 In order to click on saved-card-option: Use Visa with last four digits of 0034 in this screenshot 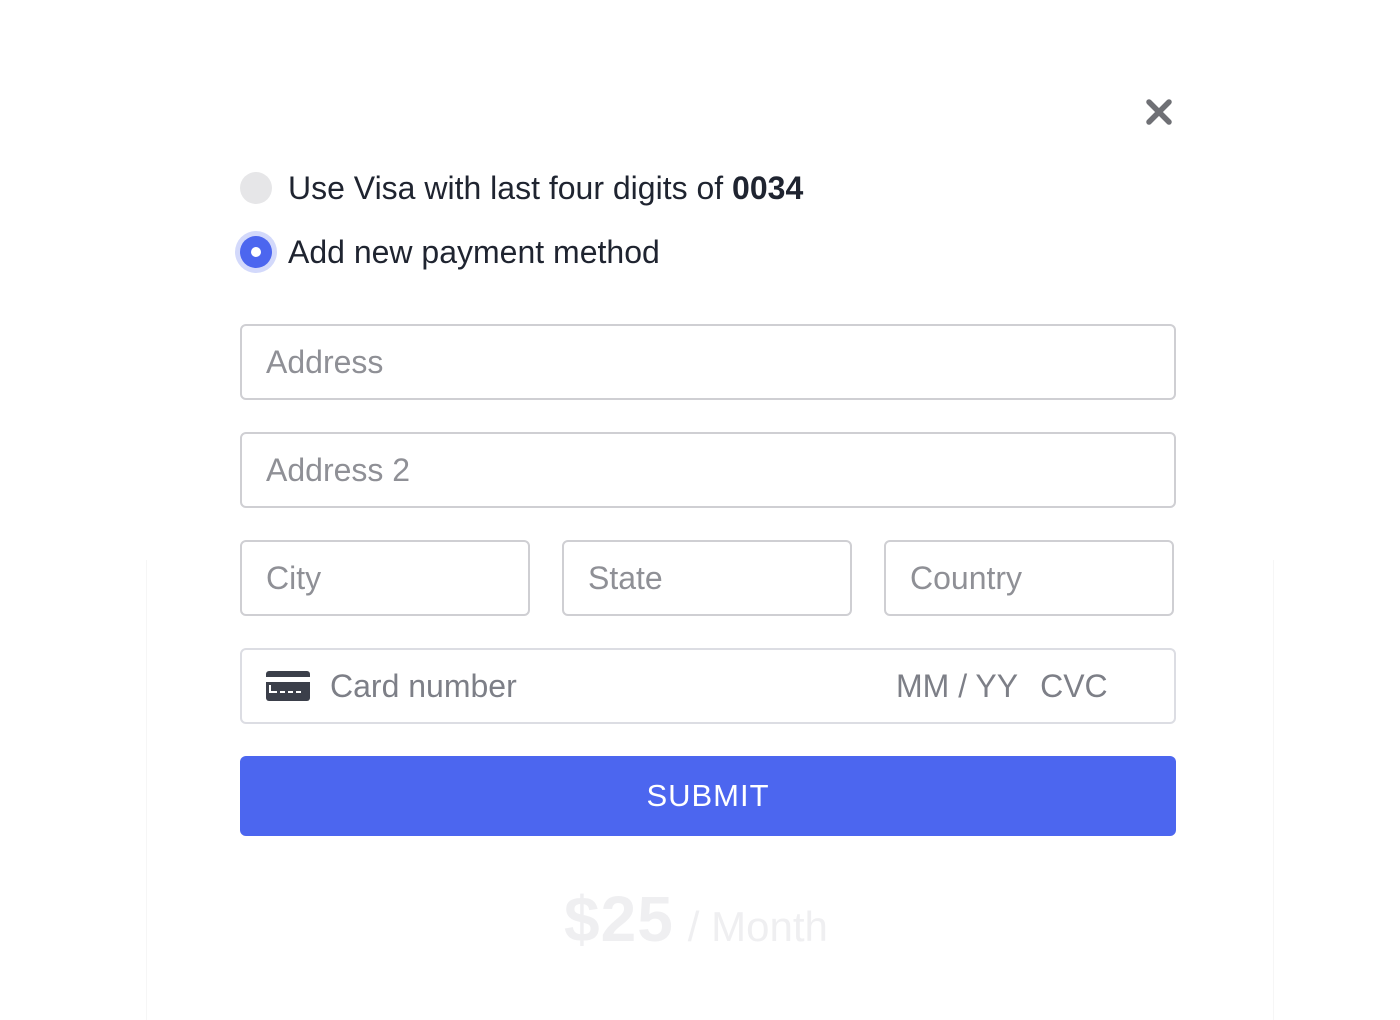, I will do `click(521, 188)`.